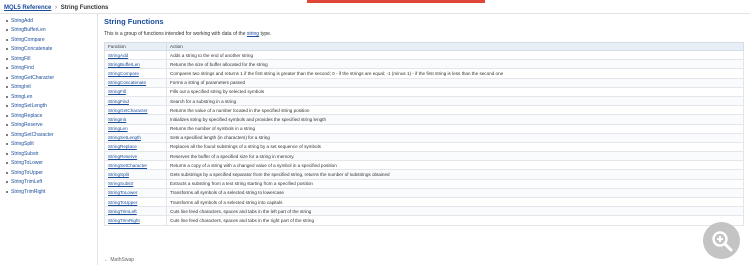  Describe the element at coordinates (119, 260) in the screenshot. I see `prev-page-link: ← MathSwap` at that location.